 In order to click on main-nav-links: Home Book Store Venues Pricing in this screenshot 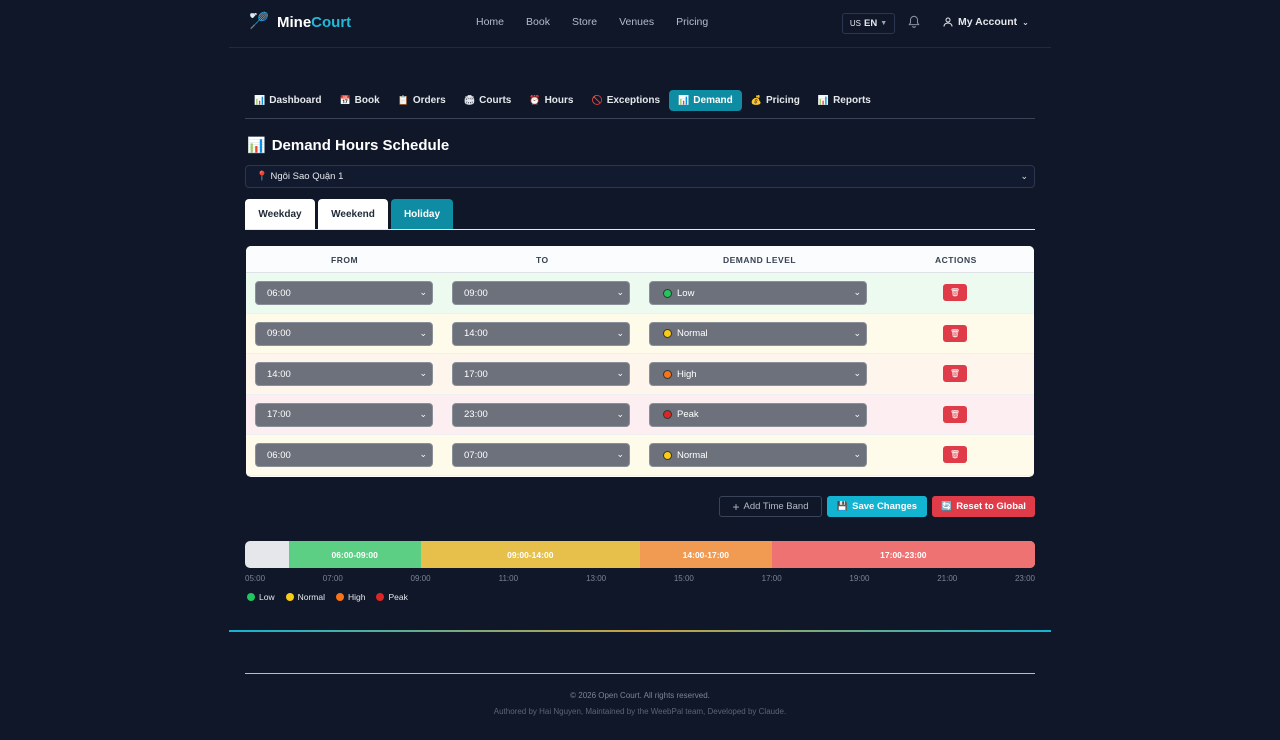, I will do `click(603, 22)`.